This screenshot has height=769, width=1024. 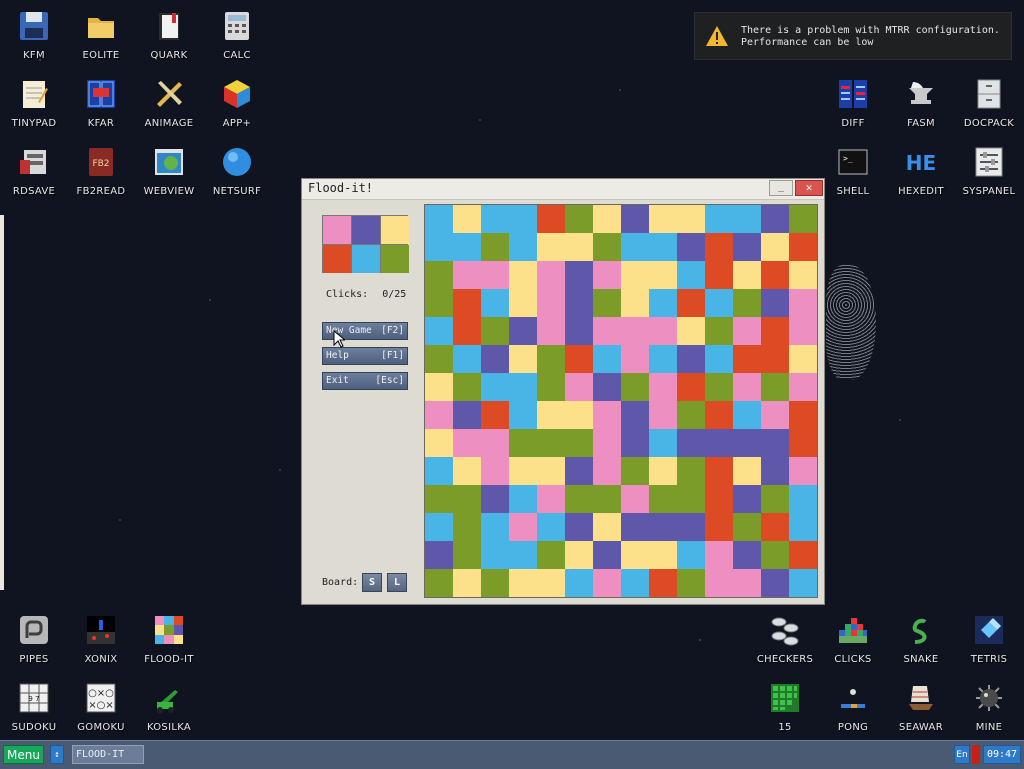 I want to click on menu-button: Menu, so click(x=23, y=754).